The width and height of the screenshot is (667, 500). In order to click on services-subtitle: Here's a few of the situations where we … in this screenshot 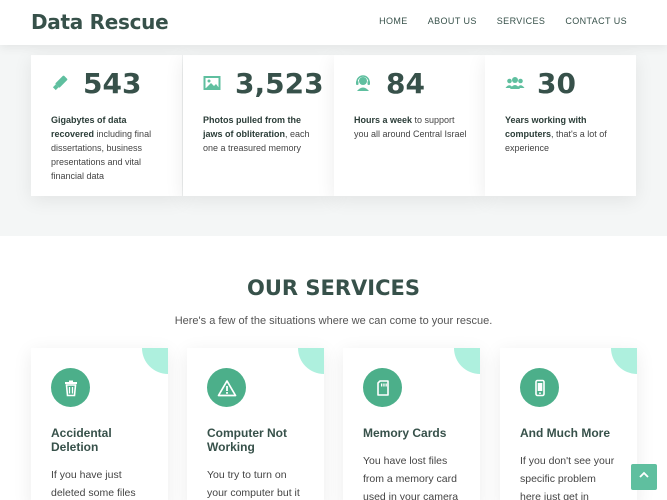, I will do `click(333, 321)`.